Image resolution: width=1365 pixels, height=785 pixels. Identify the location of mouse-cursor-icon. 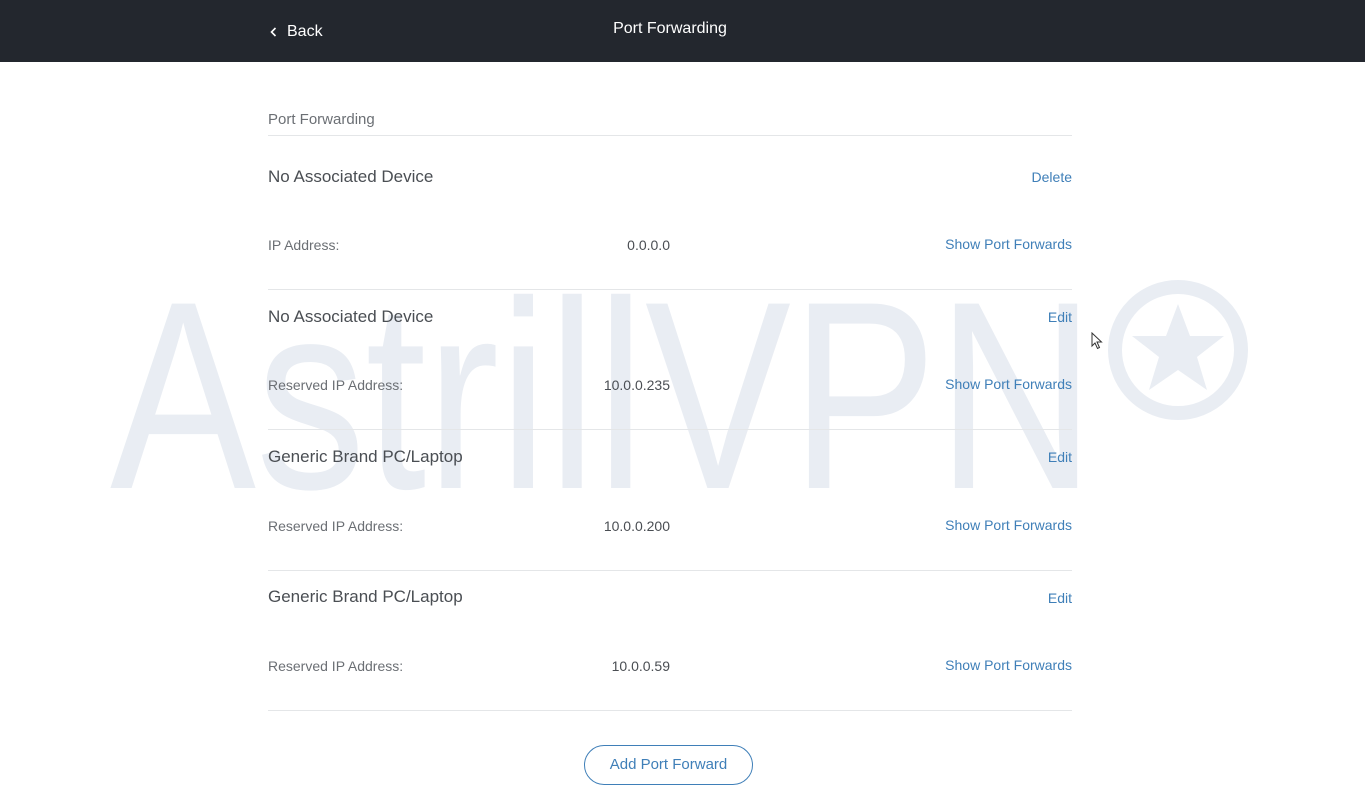
(1097, 341).